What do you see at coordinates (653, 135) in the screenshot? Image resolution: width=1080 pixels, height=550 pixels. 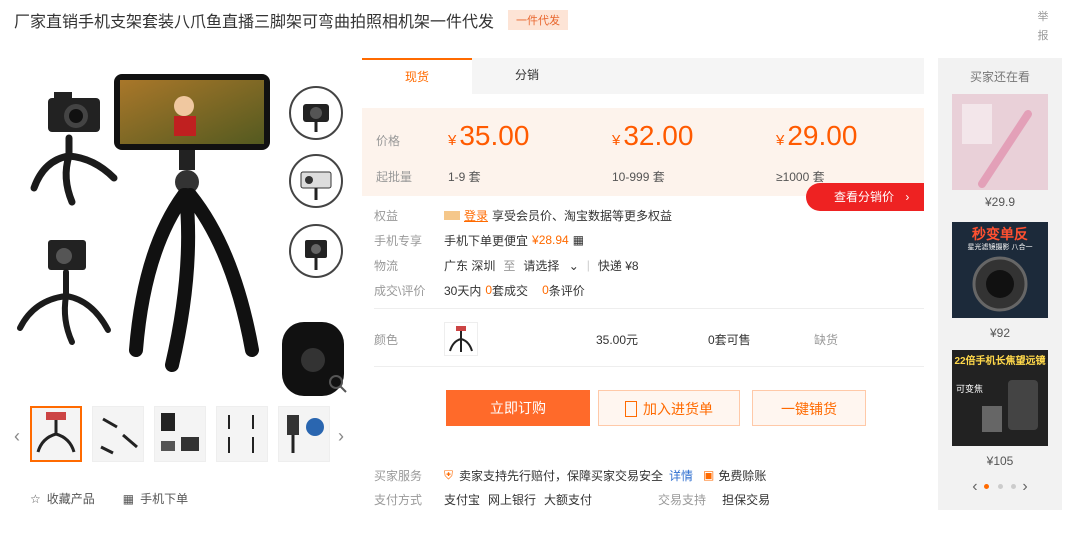 I see `price-tier-2: ¥32.00` at bounding box center [653, 135].